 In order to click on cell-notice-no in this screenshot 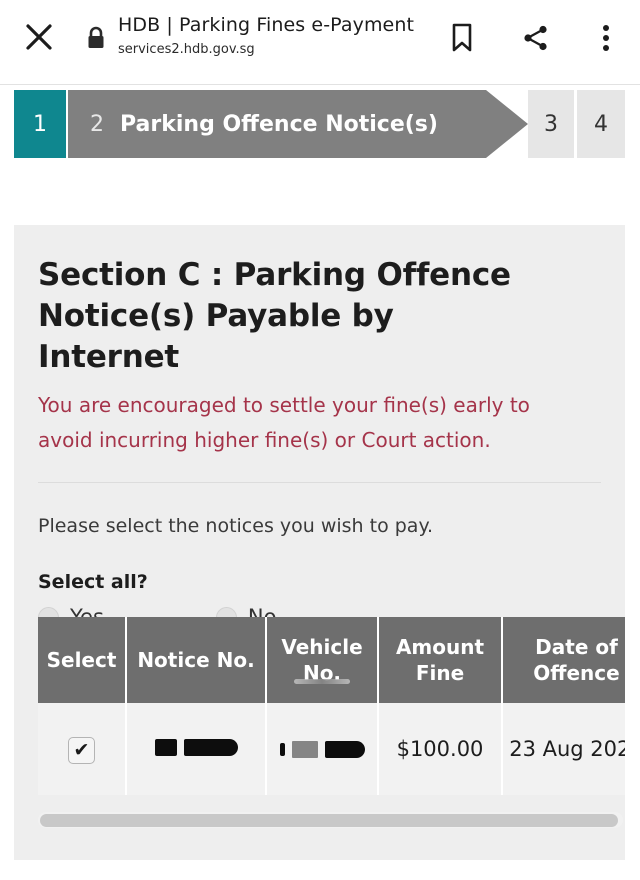, I will do `click(196, 749)`.